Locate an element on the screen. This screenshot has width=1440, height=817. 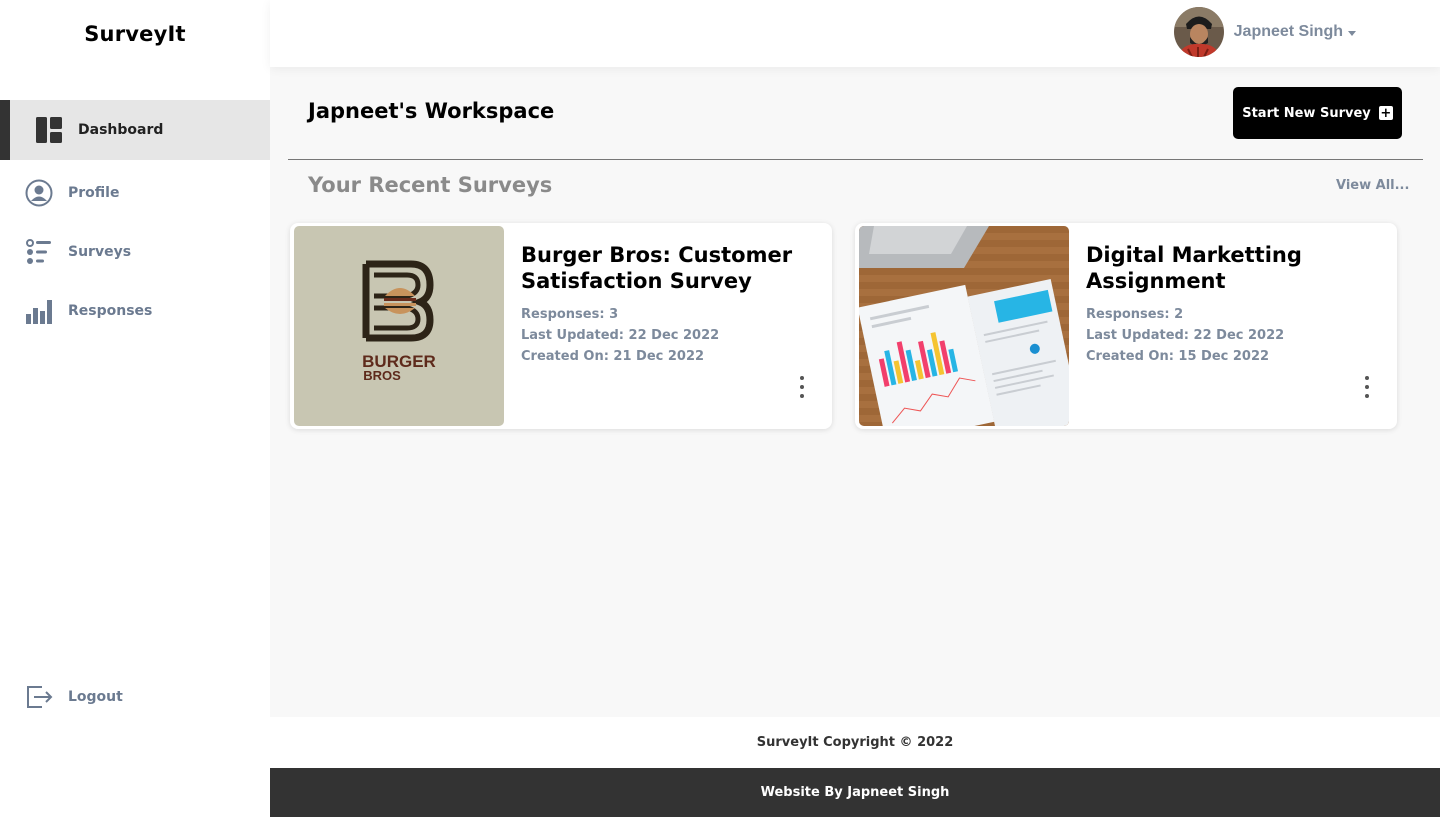
logout-label: Logout is located at coordinates (95, 697).